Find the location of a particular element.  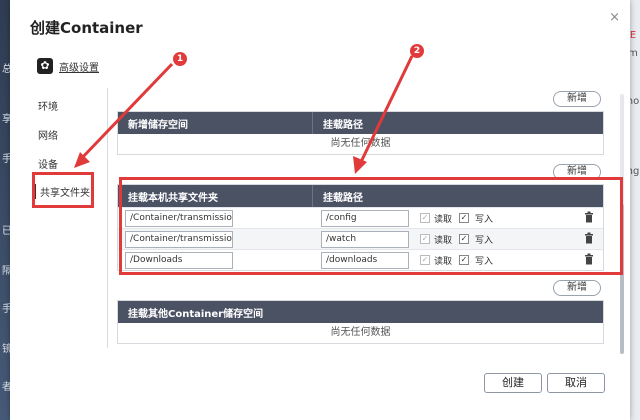

close-icon: × is located at coordinates (614, 17).